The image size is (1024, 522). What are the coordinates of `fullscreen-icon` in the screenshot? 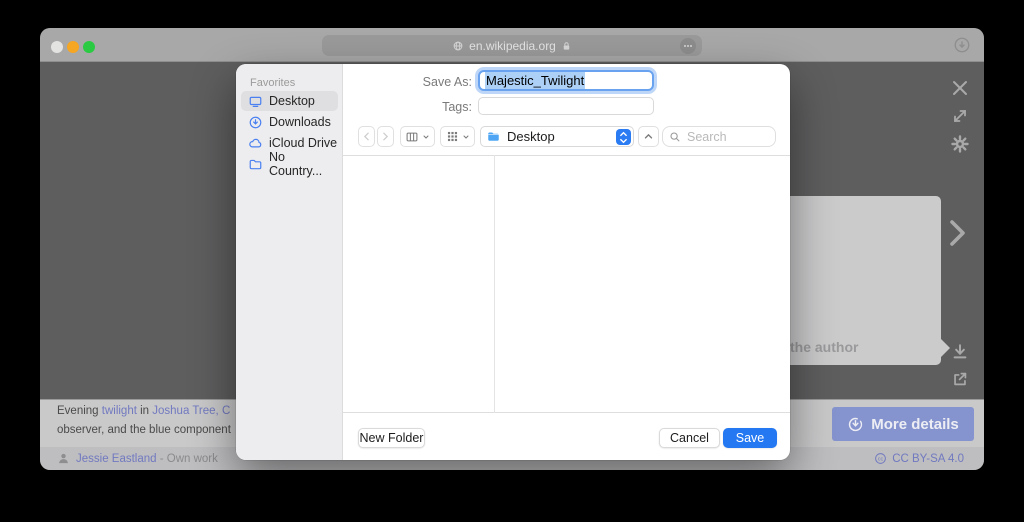 It's located at (960, 116).